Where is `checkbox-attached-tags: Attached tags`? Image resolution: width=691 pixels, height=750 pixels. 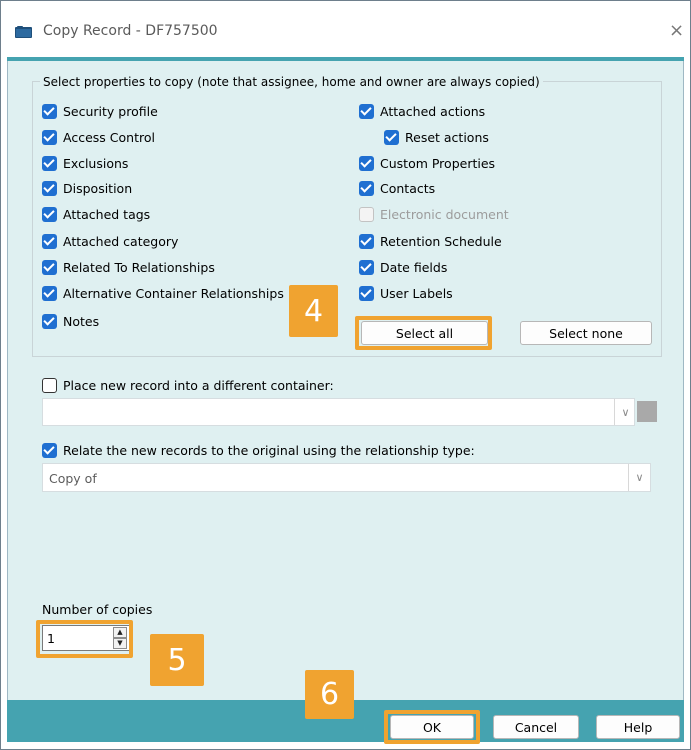 checkbox-attached-tags: Attached tags is located at coordinates (96, 214).